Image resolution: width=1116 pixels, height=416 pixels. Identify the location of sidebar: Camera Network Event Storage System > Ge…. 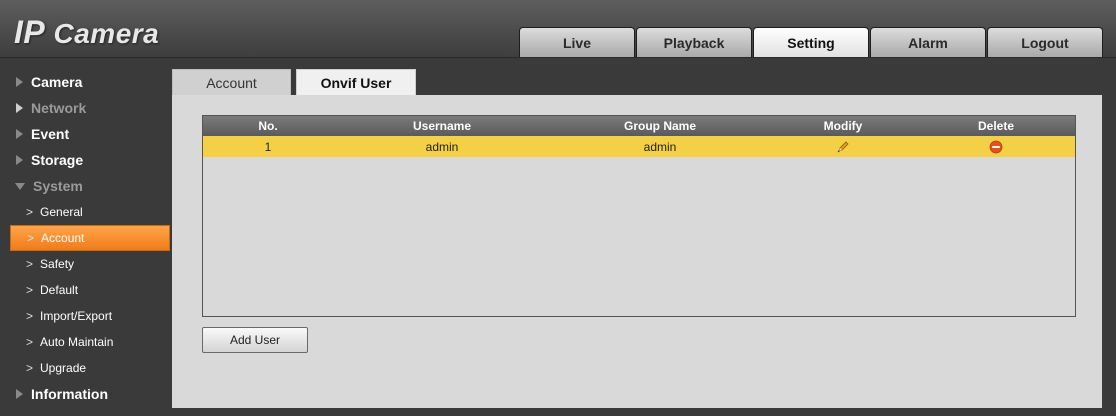
(86, 237).